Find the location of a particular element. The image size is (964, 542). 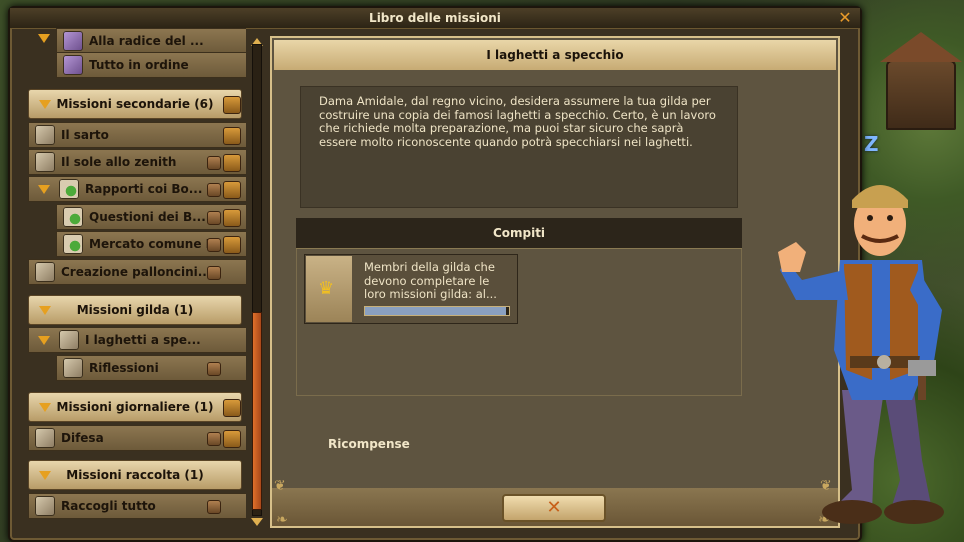

task-progress-fill is located at coordinates (436, 311).